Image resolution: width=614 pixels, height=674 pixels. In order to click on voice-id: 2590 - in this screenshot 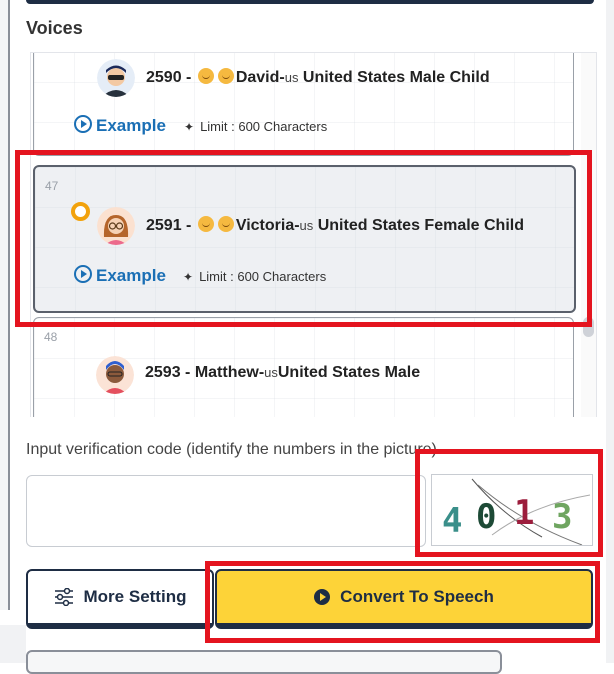, I will do `click(171, 77)`.